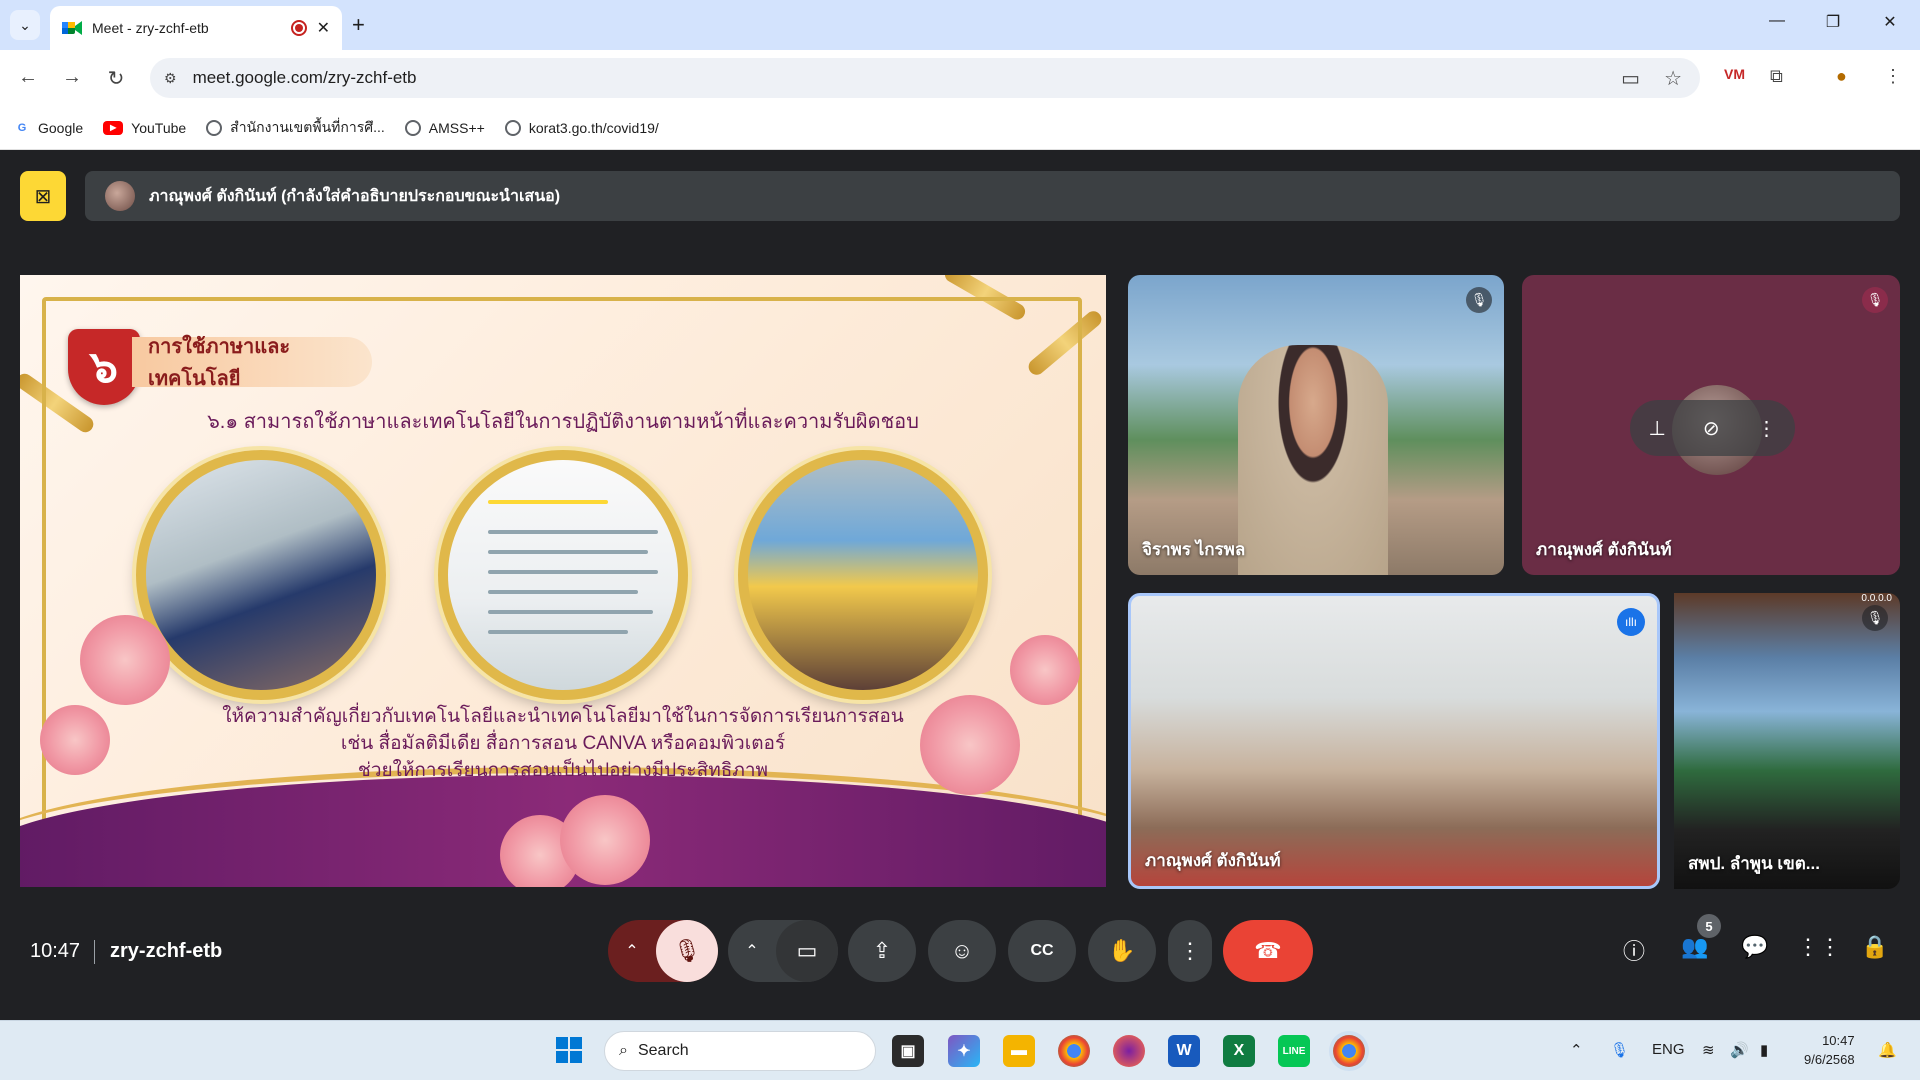 The width and height of the screenshot is (1920, 1080). What do you see at coordinates (882, 951) in the screenshot?
I see `present-screen-button: ⇪` at bounding box center [882, 951].